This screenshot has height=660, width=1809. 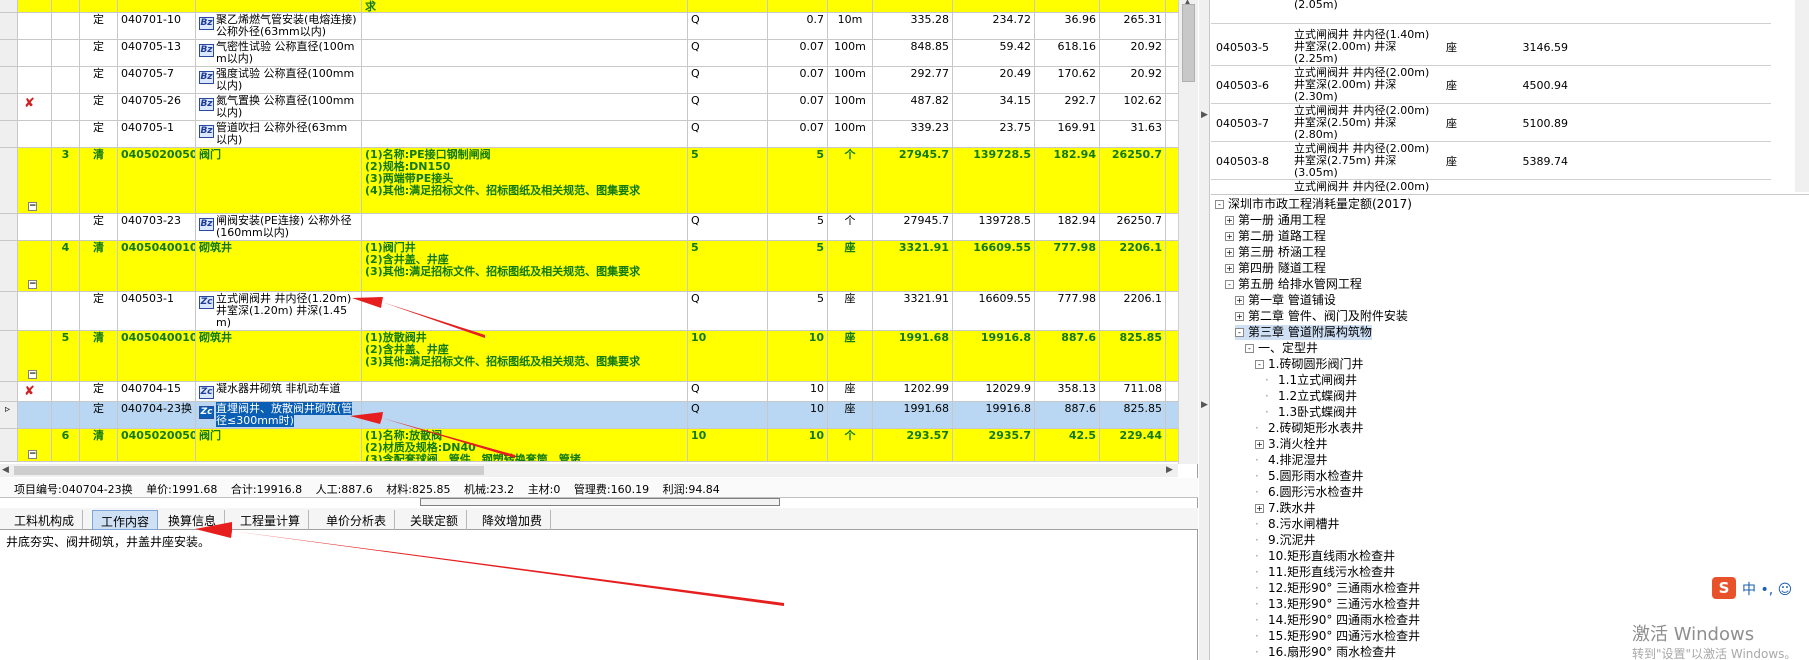 I want to click on quantity-expression-cell: 10, so click(x=728, y=445).